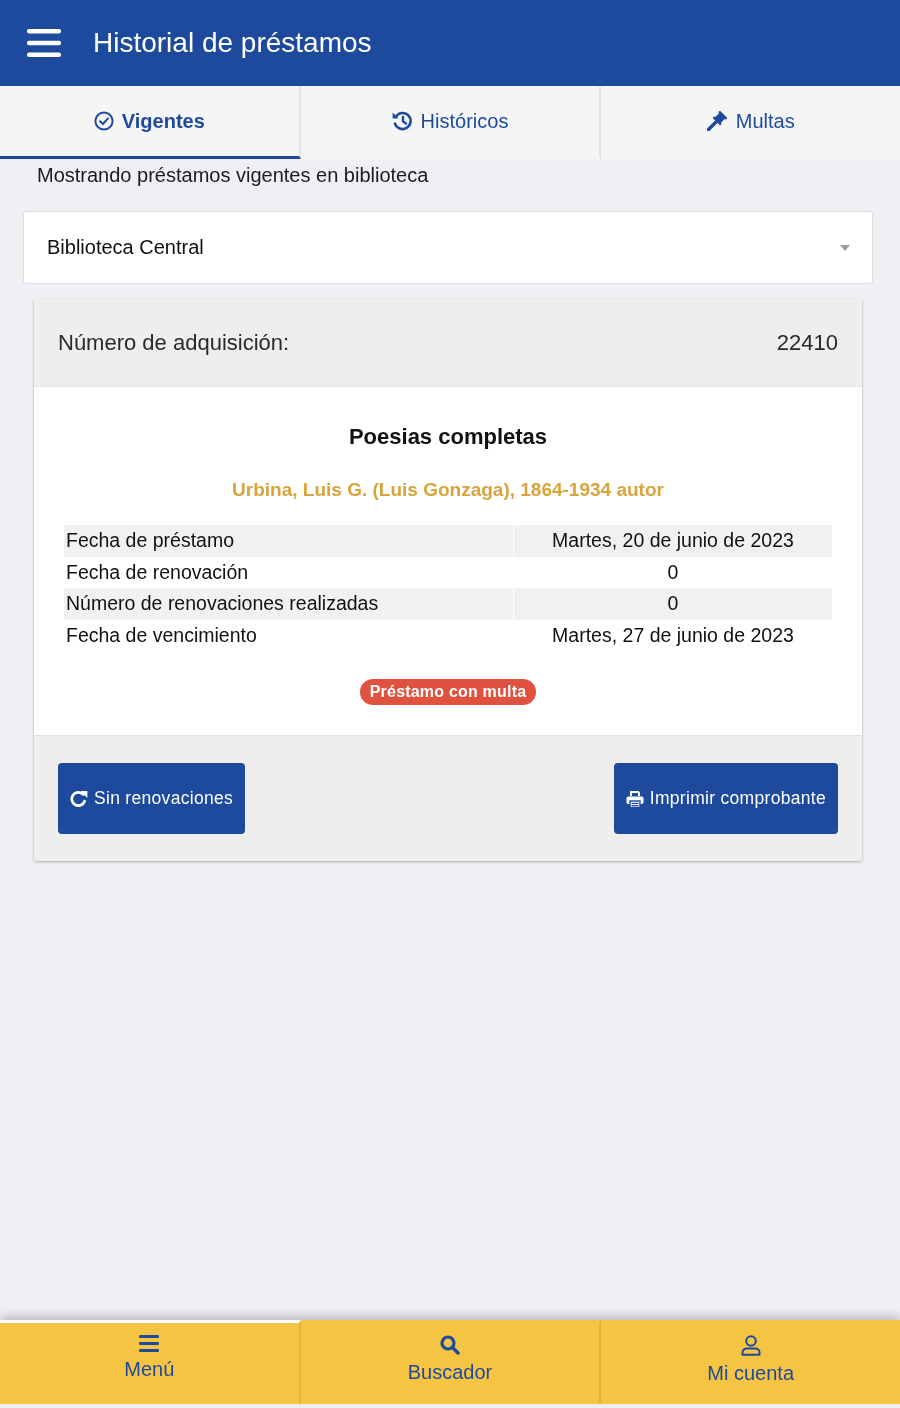  I want to click on nav-item: Menú, so click(150, 1362).